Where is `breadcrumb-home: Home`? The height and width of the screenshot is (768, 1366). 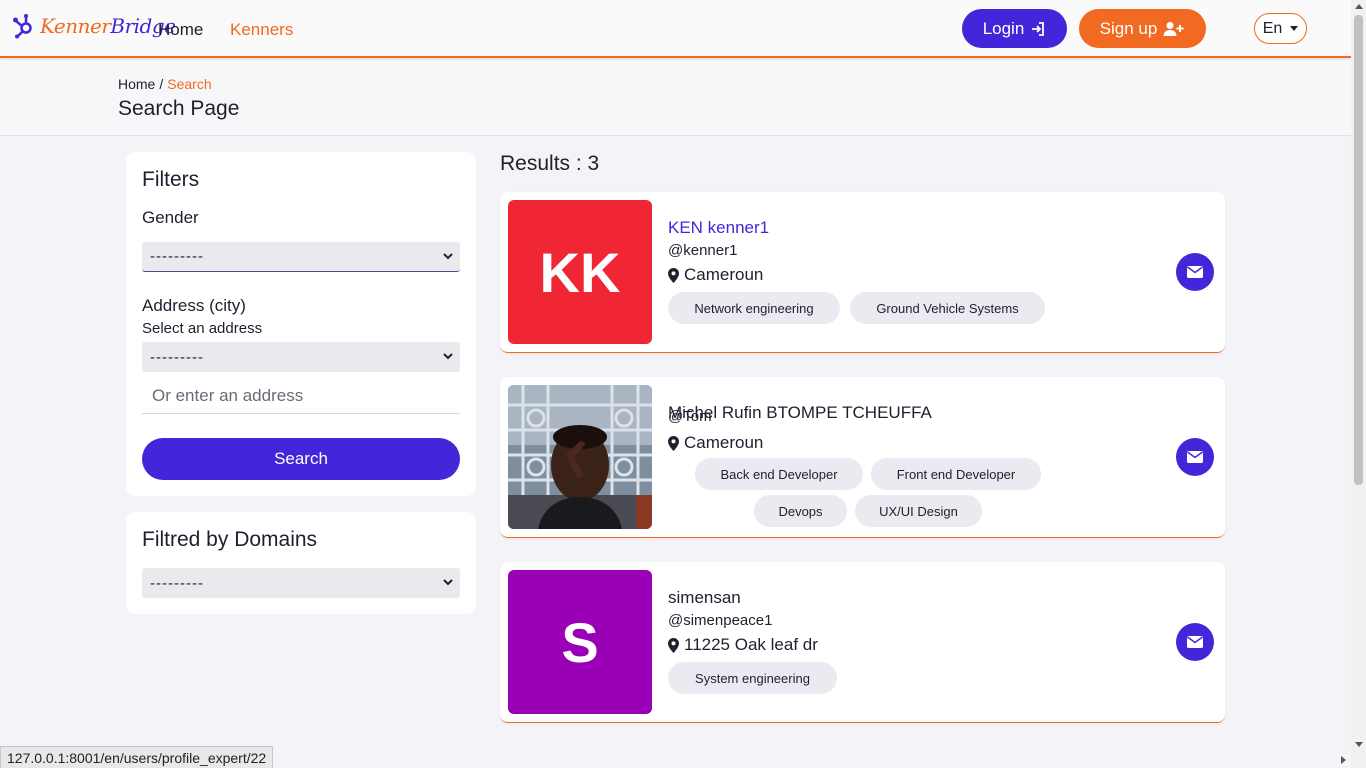
breadcrumb-home: Home is located at coordinates (136, 84).